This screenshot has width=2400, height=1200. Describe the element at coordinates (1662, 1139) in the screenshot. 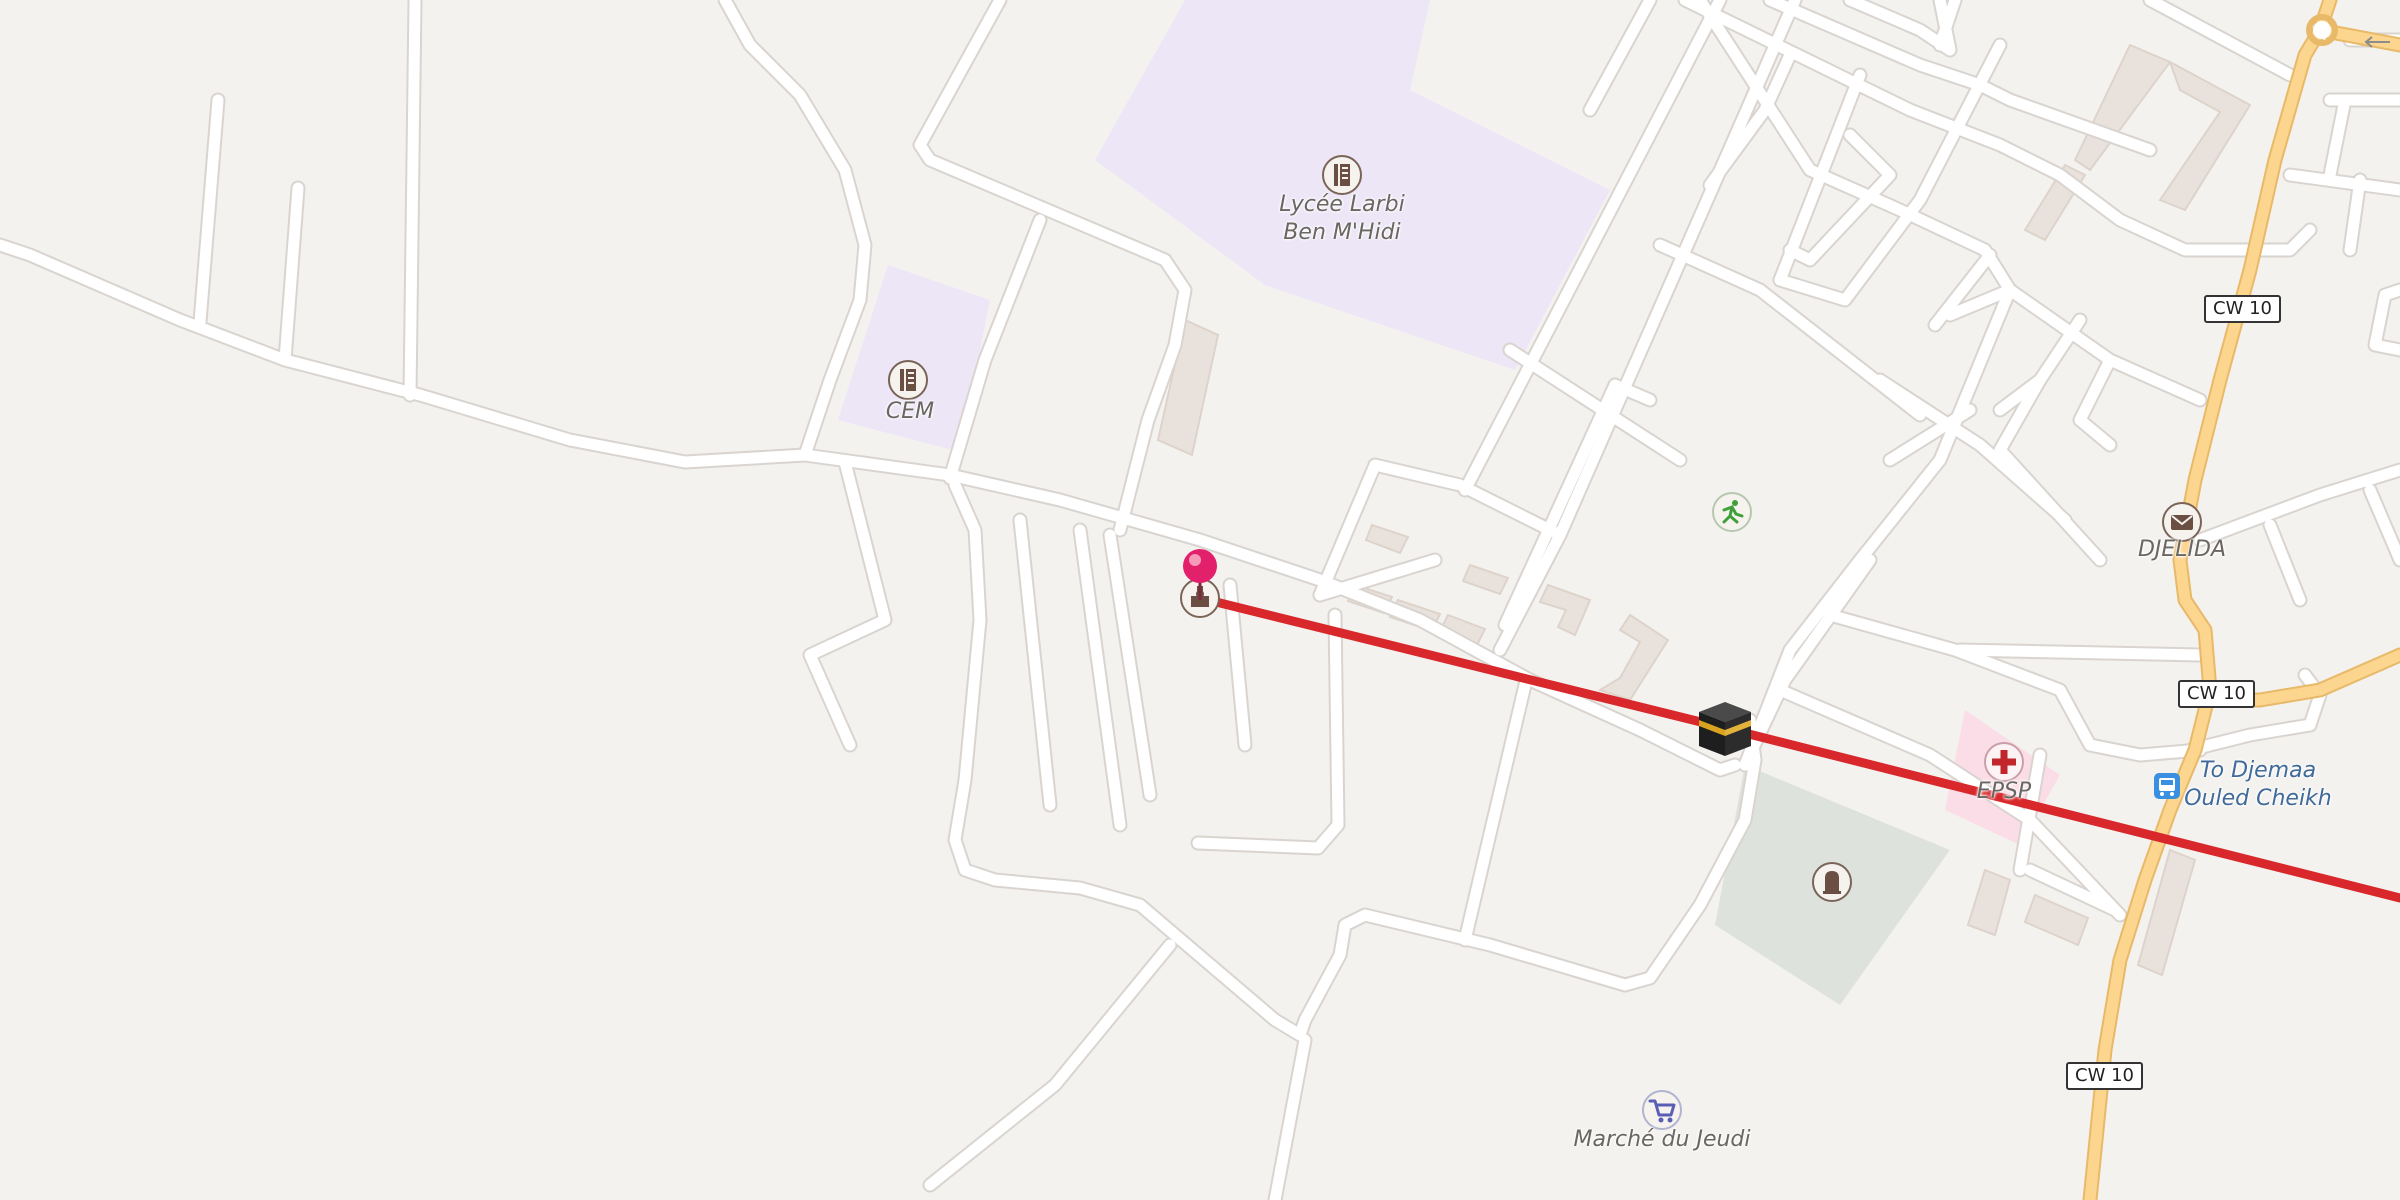

I see `marche-label: Marché du Jeudi` at that location.